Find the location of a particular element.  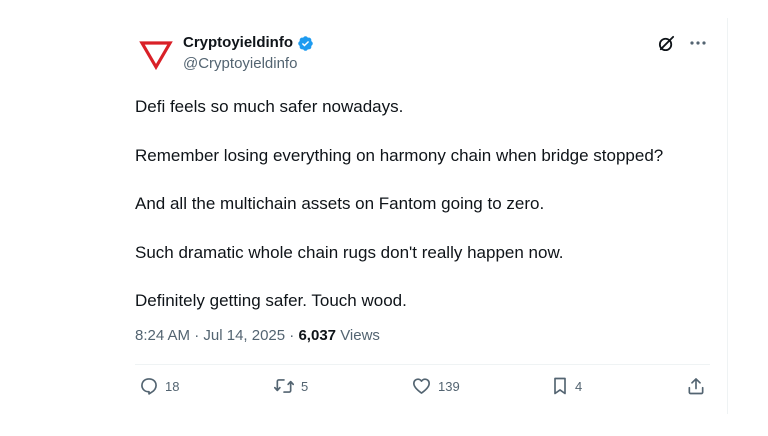

tweet-meta: 8:24 AM · Jul 14, 2025 · 6,037 Views is located at coordinates (257, 336).